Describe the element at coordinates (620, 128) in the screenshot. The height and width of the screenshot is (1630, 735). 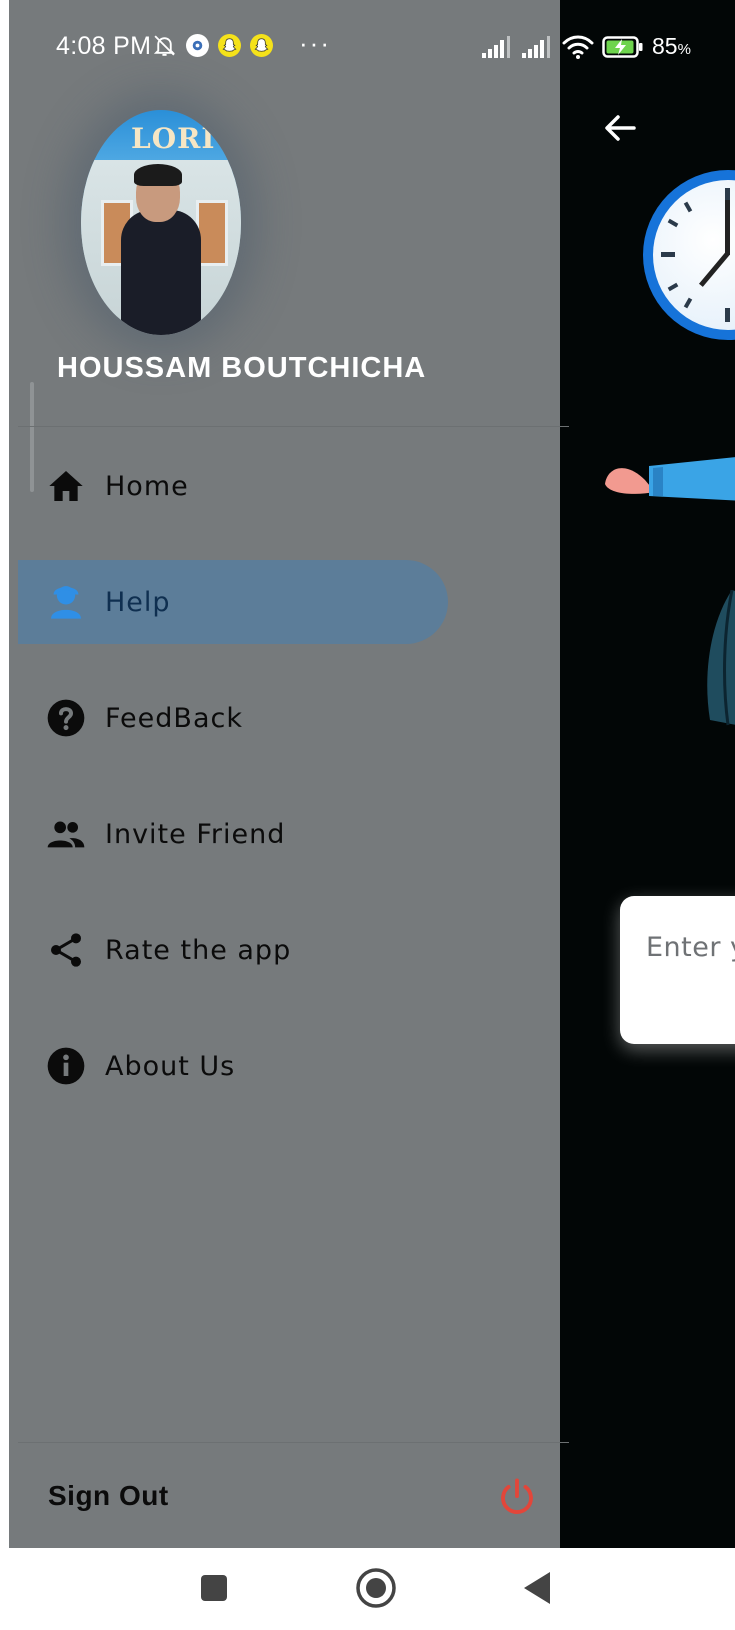
I see `back-arrow-icon` at that location.